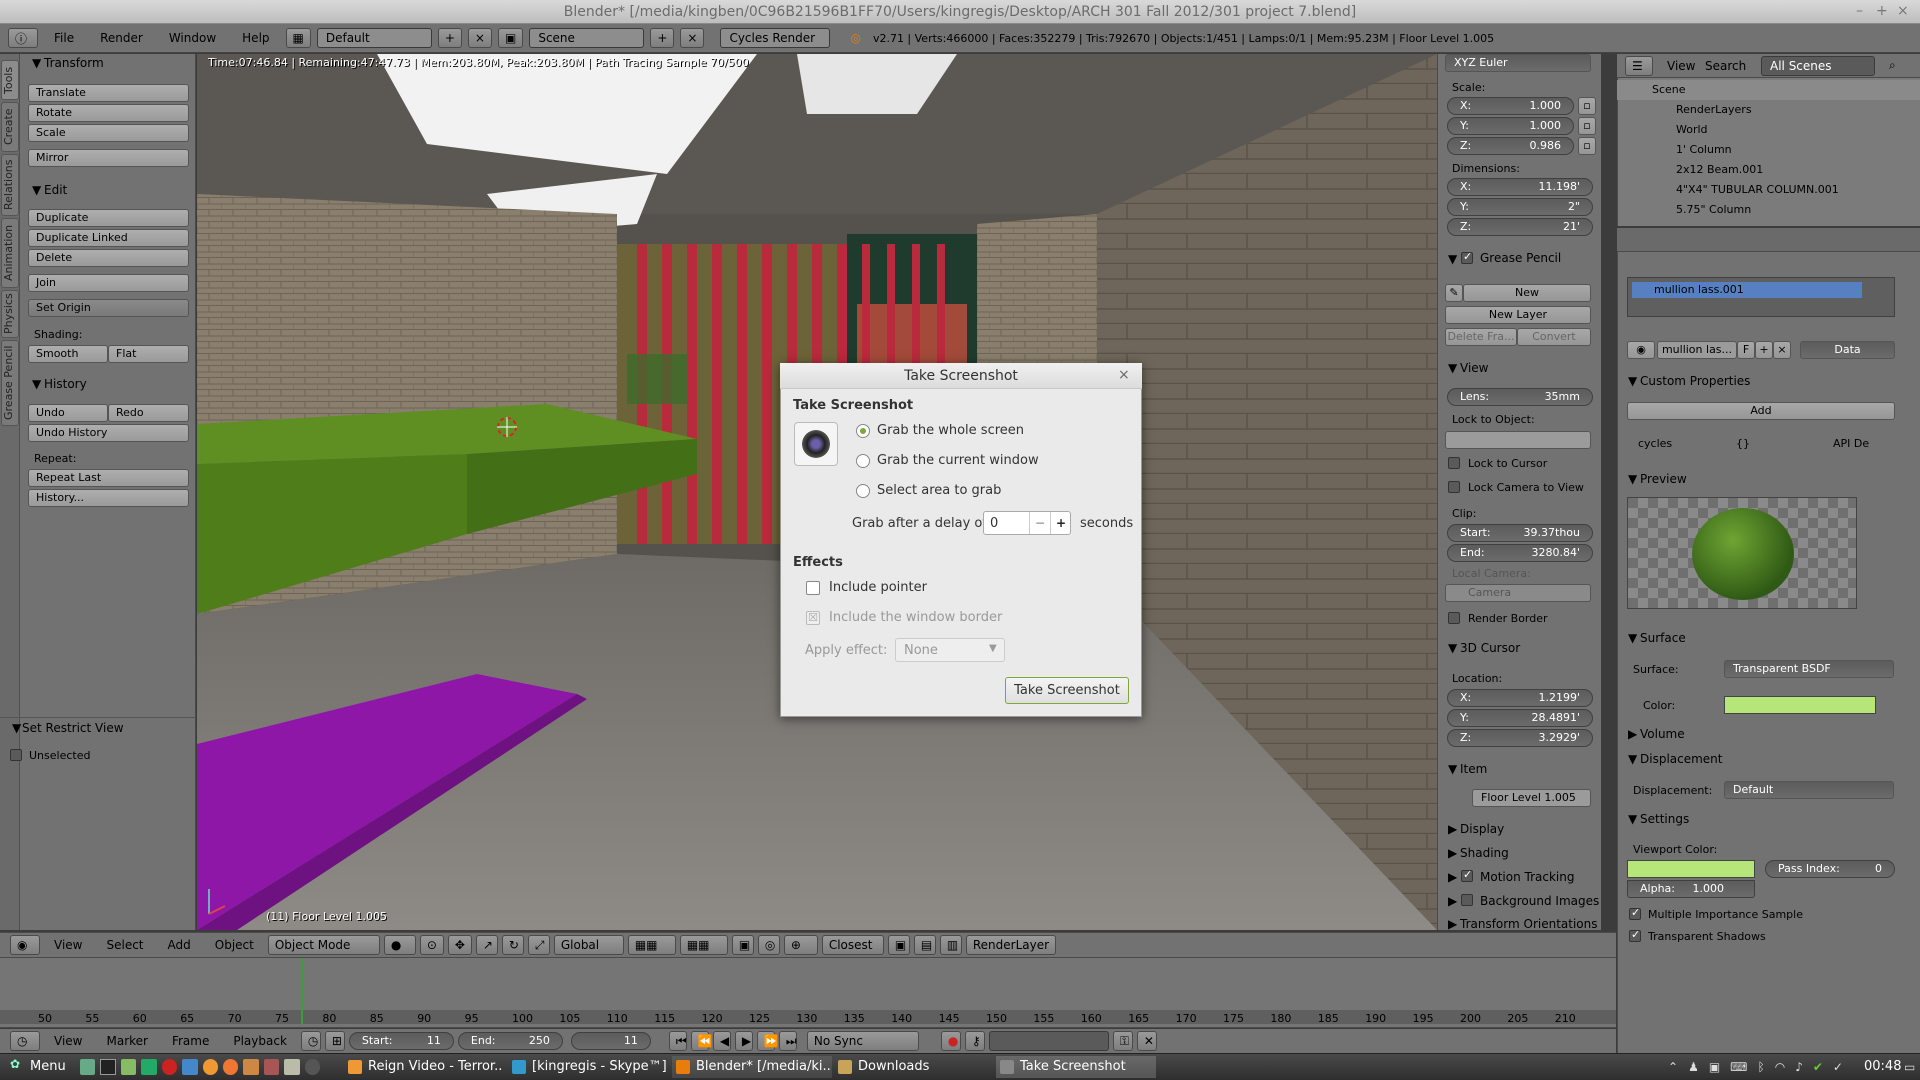  Describe the element at coordinates (260, 1041) in the screenshot. I see `timeline-playback-menu: Playback` at that location.